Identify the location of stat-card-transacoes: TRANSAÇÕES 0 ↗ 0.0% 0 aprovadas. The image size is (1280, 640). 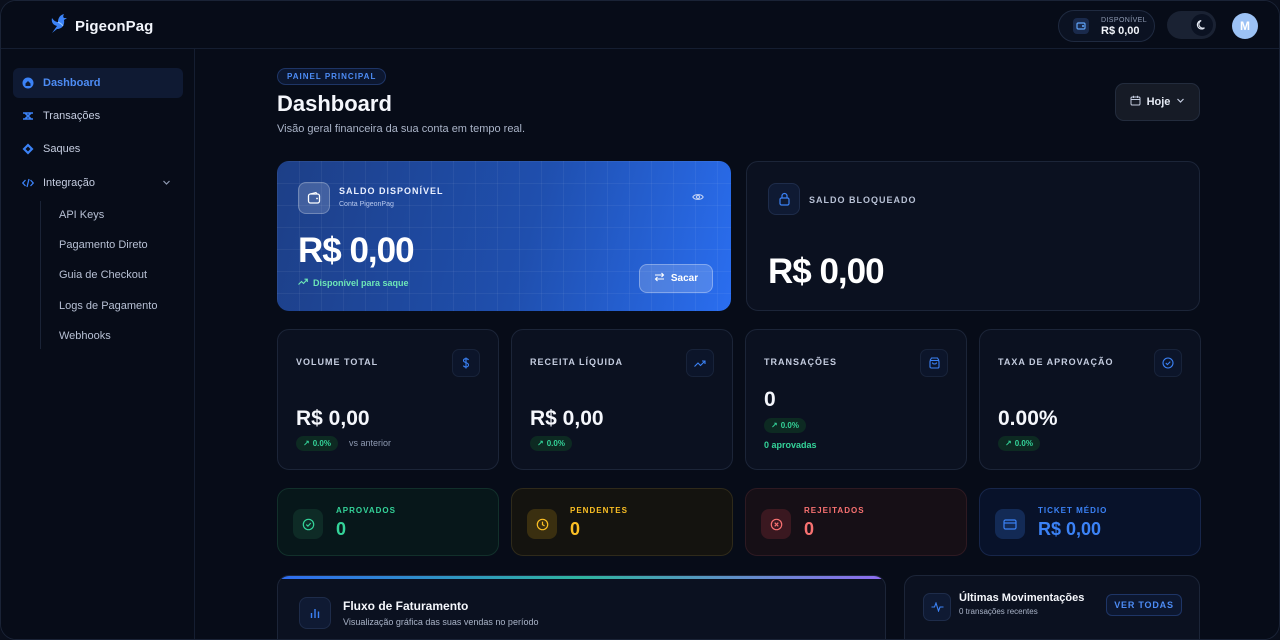
(856, 399).